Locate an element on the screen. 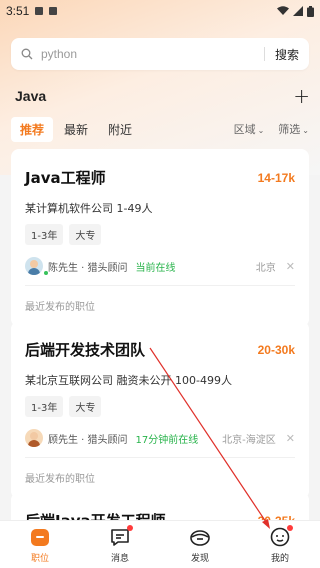 The width and height of the screenshot is (320, 568). search-divider is located at coordinates (264, 54).